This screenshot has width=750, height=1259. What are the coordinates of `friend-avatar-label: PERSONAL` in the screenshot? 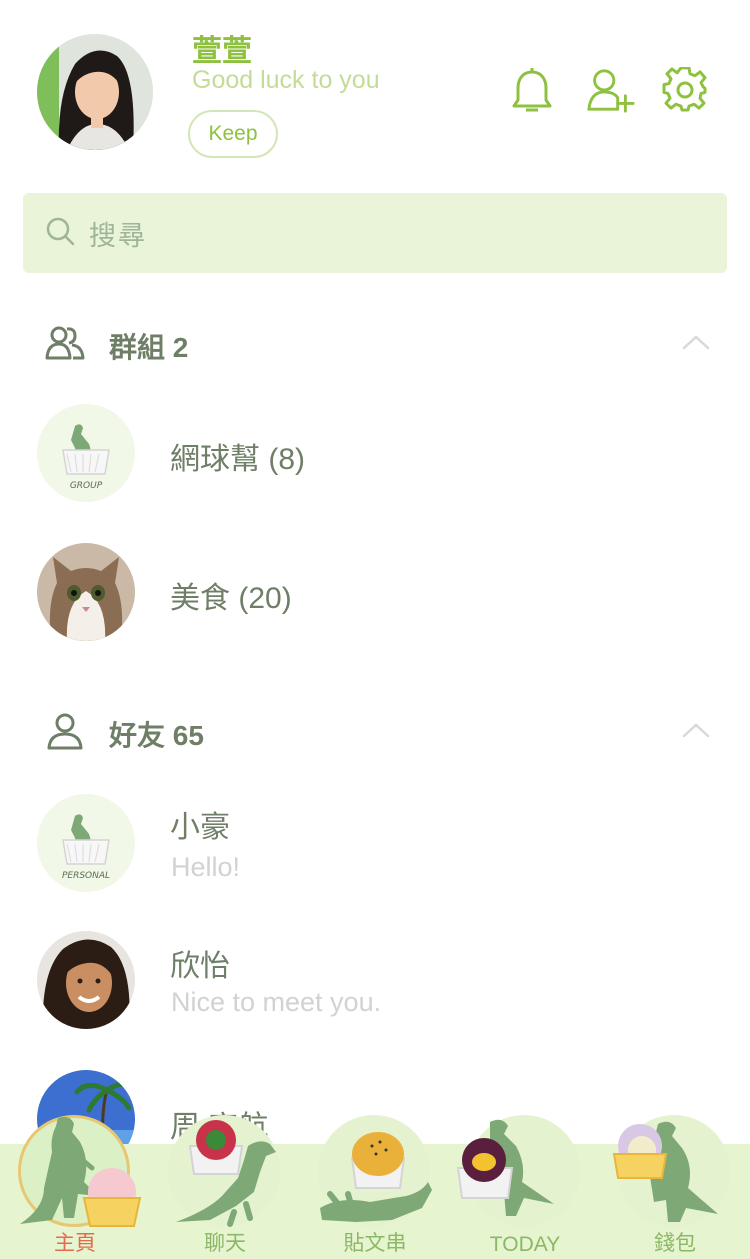 It's located at (86, 876).